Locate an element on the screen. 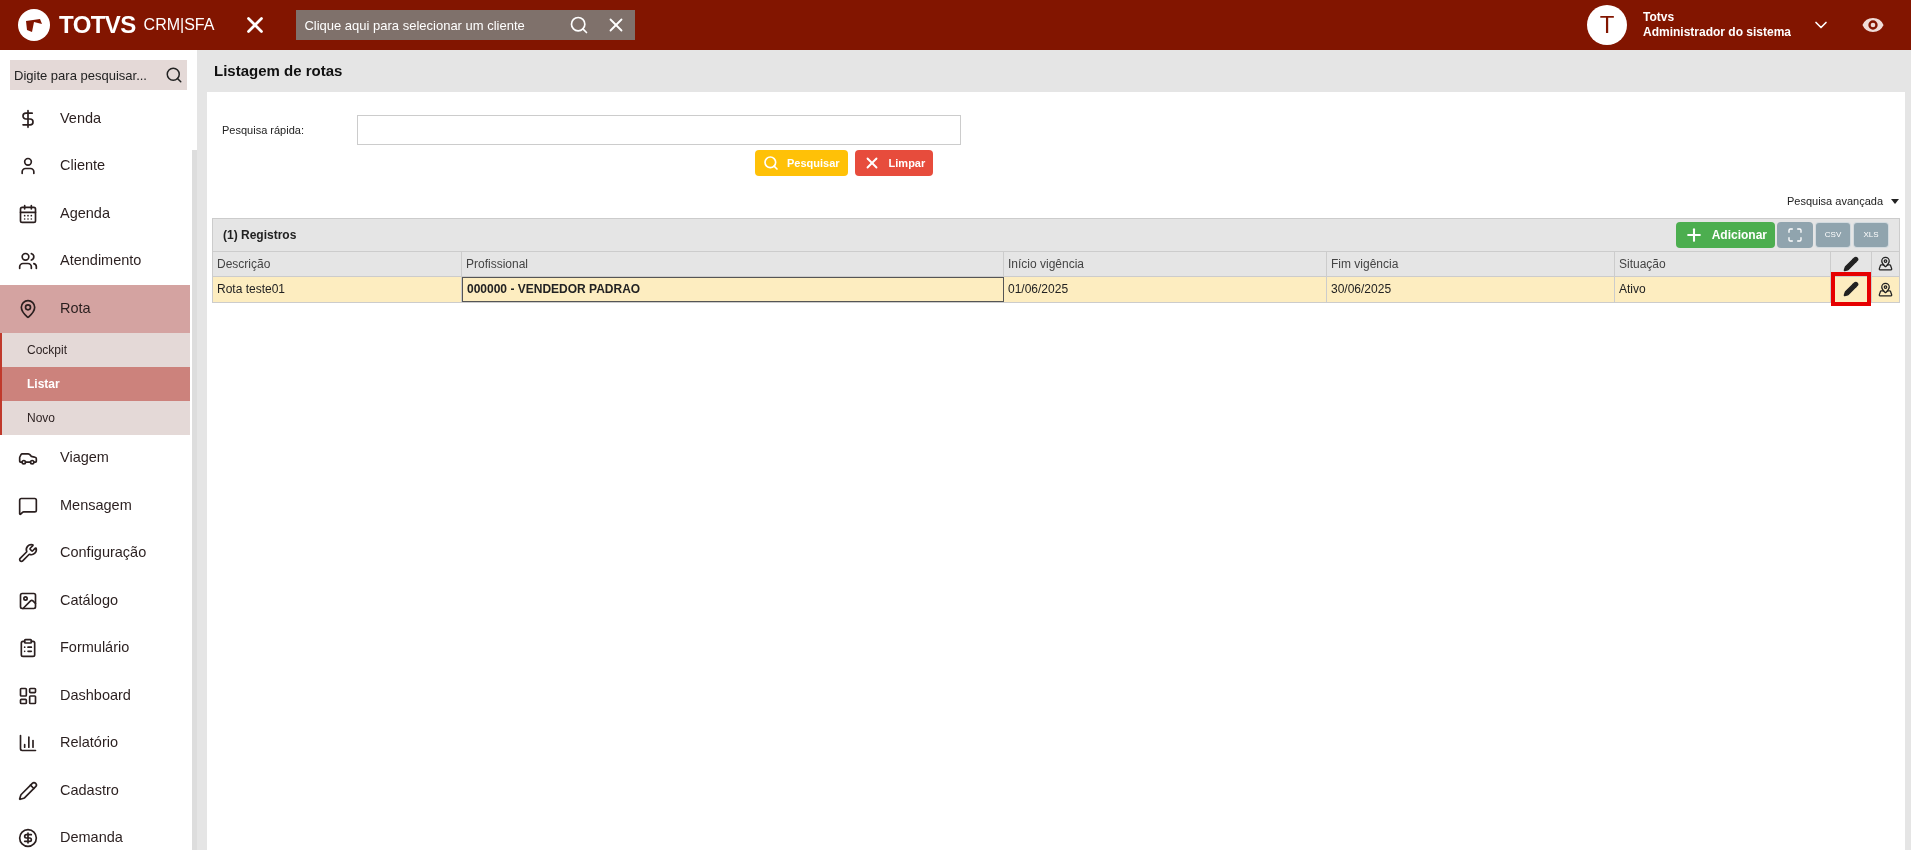 The width and height of the screenshot is (1911, 850). sidebar-item: Relatório is located at coordinates (95, 743).